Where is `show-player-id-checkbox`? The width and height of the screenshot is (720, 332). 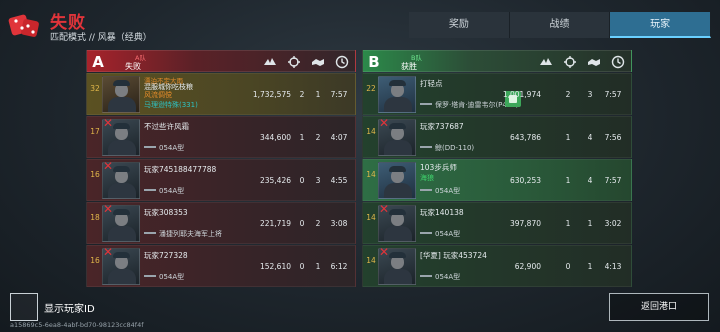 show-player-id-checkbox is located at coordinates (24, 307).